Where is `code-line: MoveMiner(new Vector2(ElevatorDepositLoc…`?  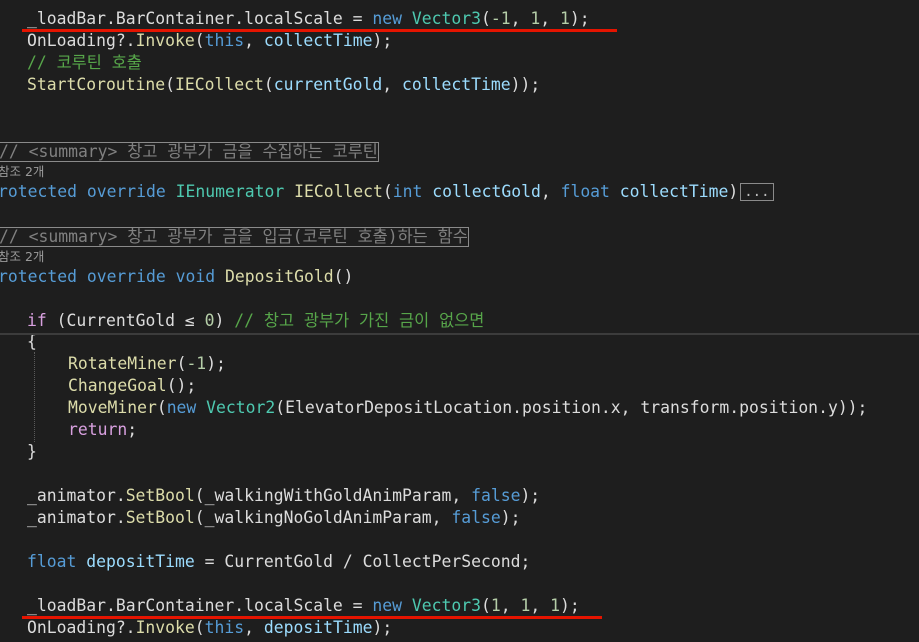 code-line: MoveMiner(new Vector2(ElevatorDepositLoc… is located at coordinates (467, 408).